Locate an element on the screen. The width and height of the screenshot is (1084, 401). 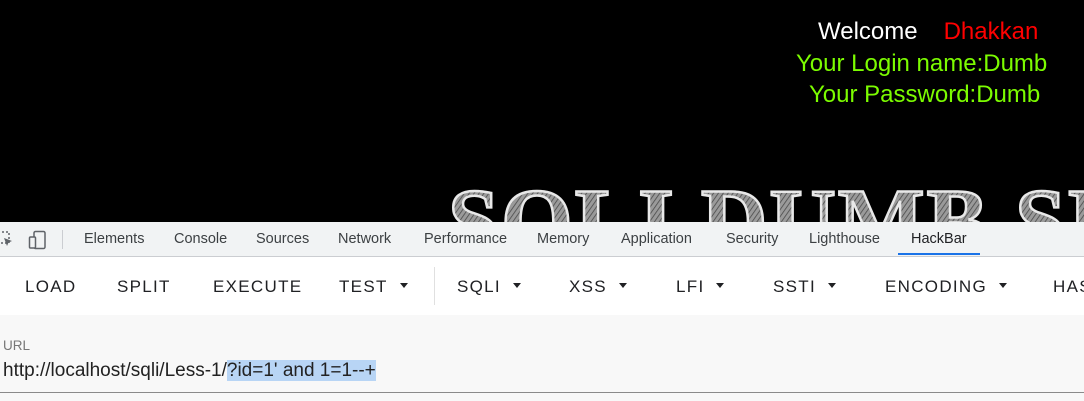
xss-dropdown: XSS is located at coordinates (598, 286).